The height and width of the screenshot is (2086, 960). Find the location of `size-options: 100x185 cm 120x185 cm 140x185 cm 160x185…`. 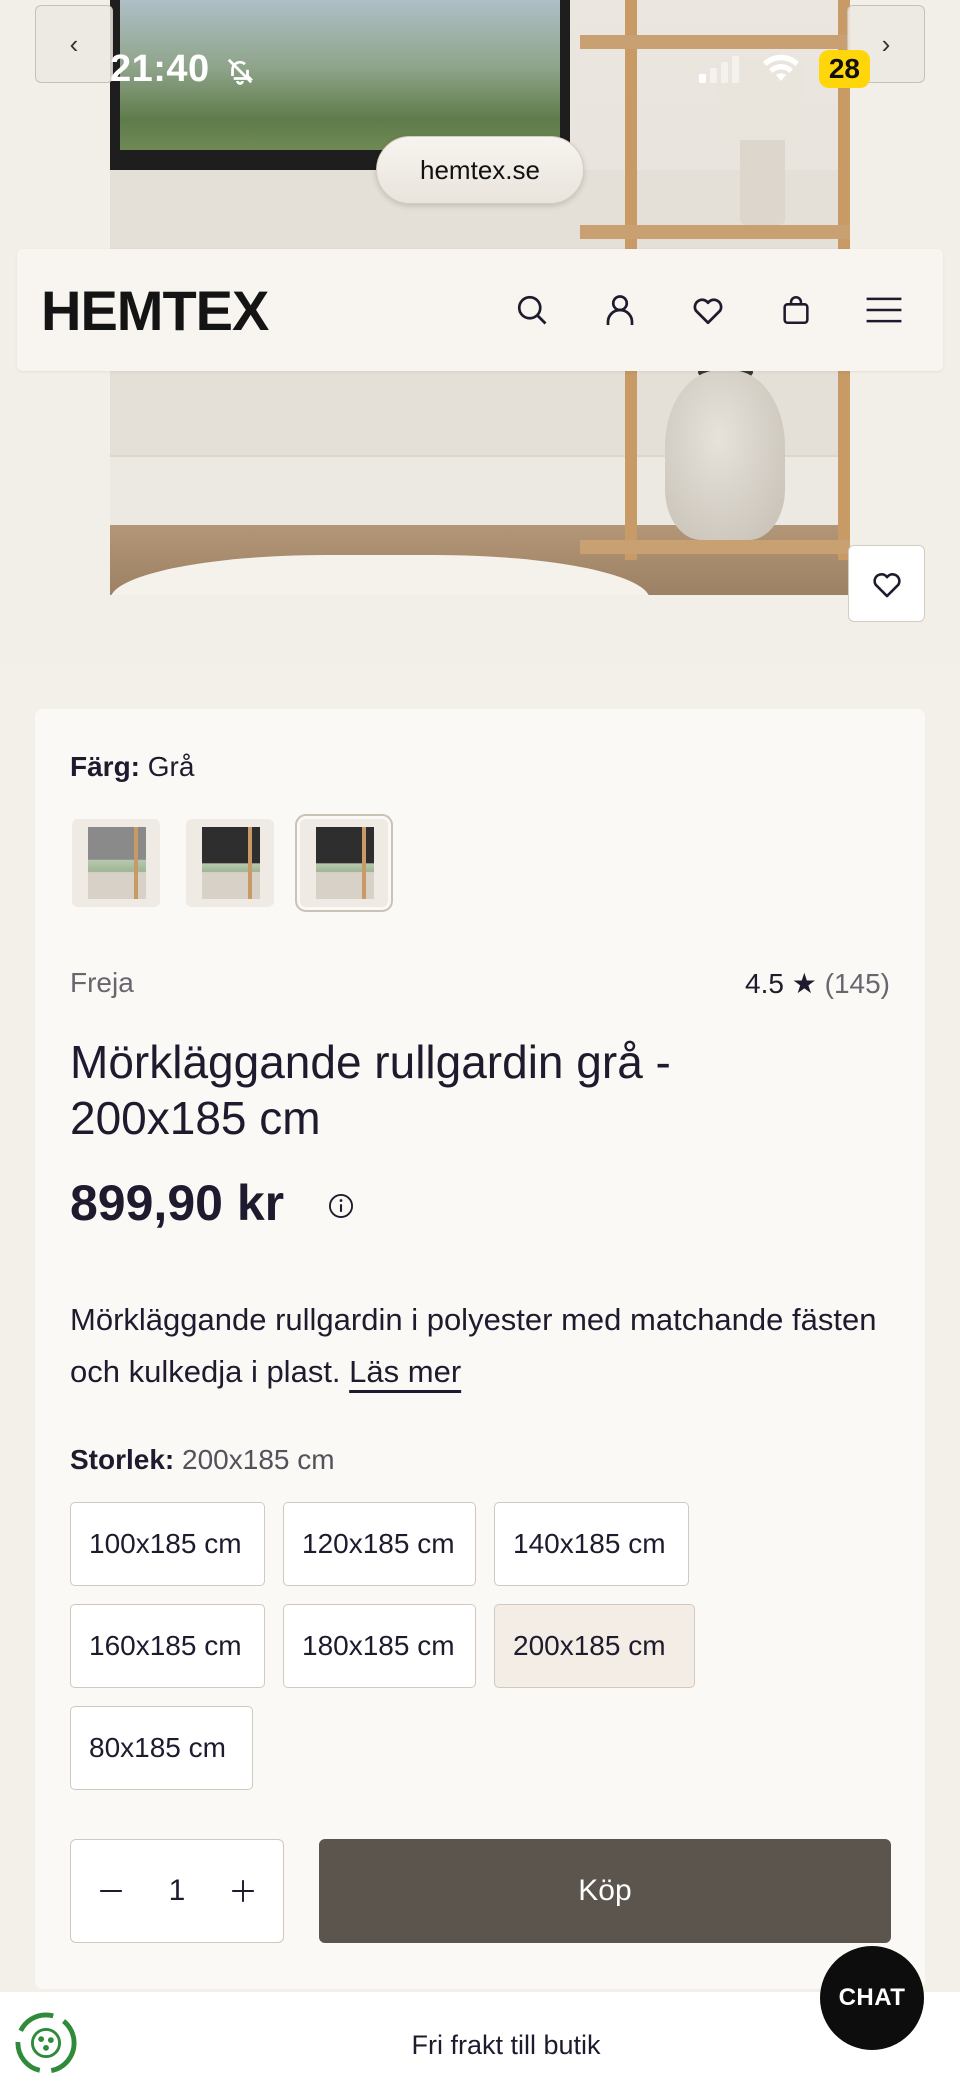

size-options: 100x185 cm 120x185 cm 140x185 cm 160x185… is located at coordinates (480, 1646).